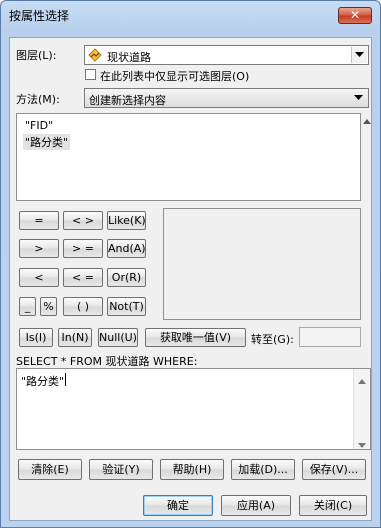  What do you see at coordinates (178, 505) in the screenshot?
I see `ok-button: 确定` at bounding box center [178, 505].